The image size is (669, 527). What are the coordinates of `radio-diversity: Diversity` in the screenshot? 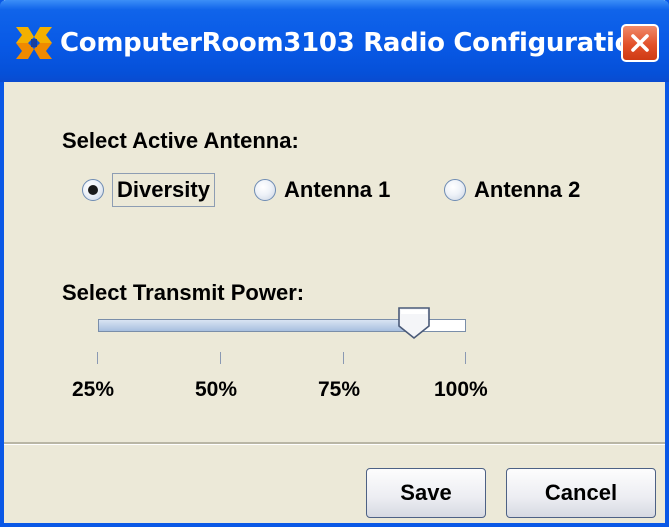 It's located at (148, 190).